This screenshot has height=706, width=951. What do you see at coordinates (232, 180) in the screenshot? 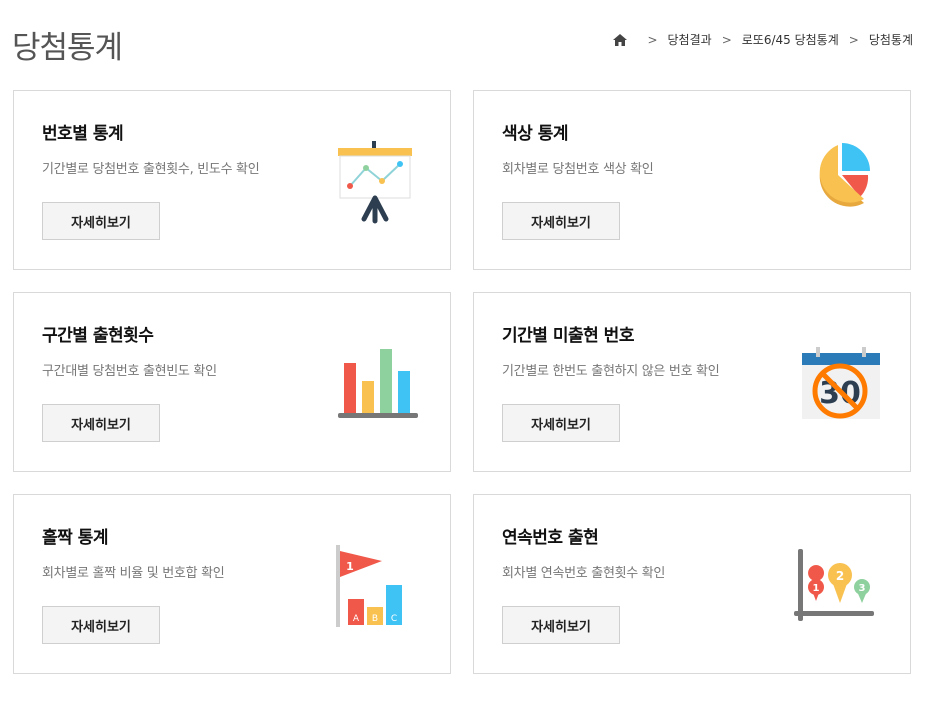
I see `card-number-stats: 번호별 통계 기간별로 당첨번호 출현횟수, 빈도수 확인 자세히보기` at bounding box center [232, 180].